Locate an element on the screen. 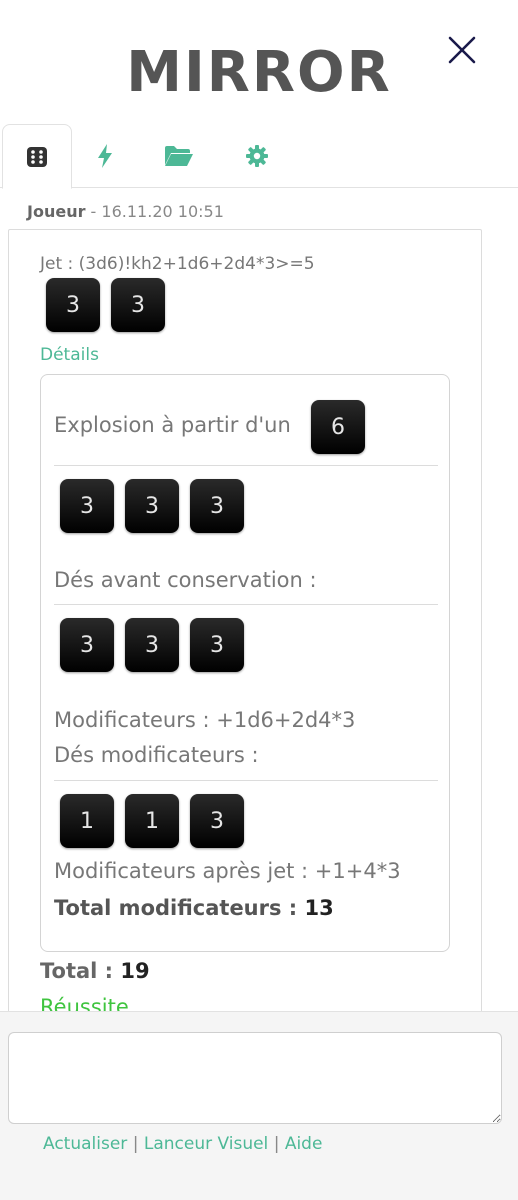 The width and height of the screenshot is (518, 1200). tab-bar is located at coordinates (259, 153).